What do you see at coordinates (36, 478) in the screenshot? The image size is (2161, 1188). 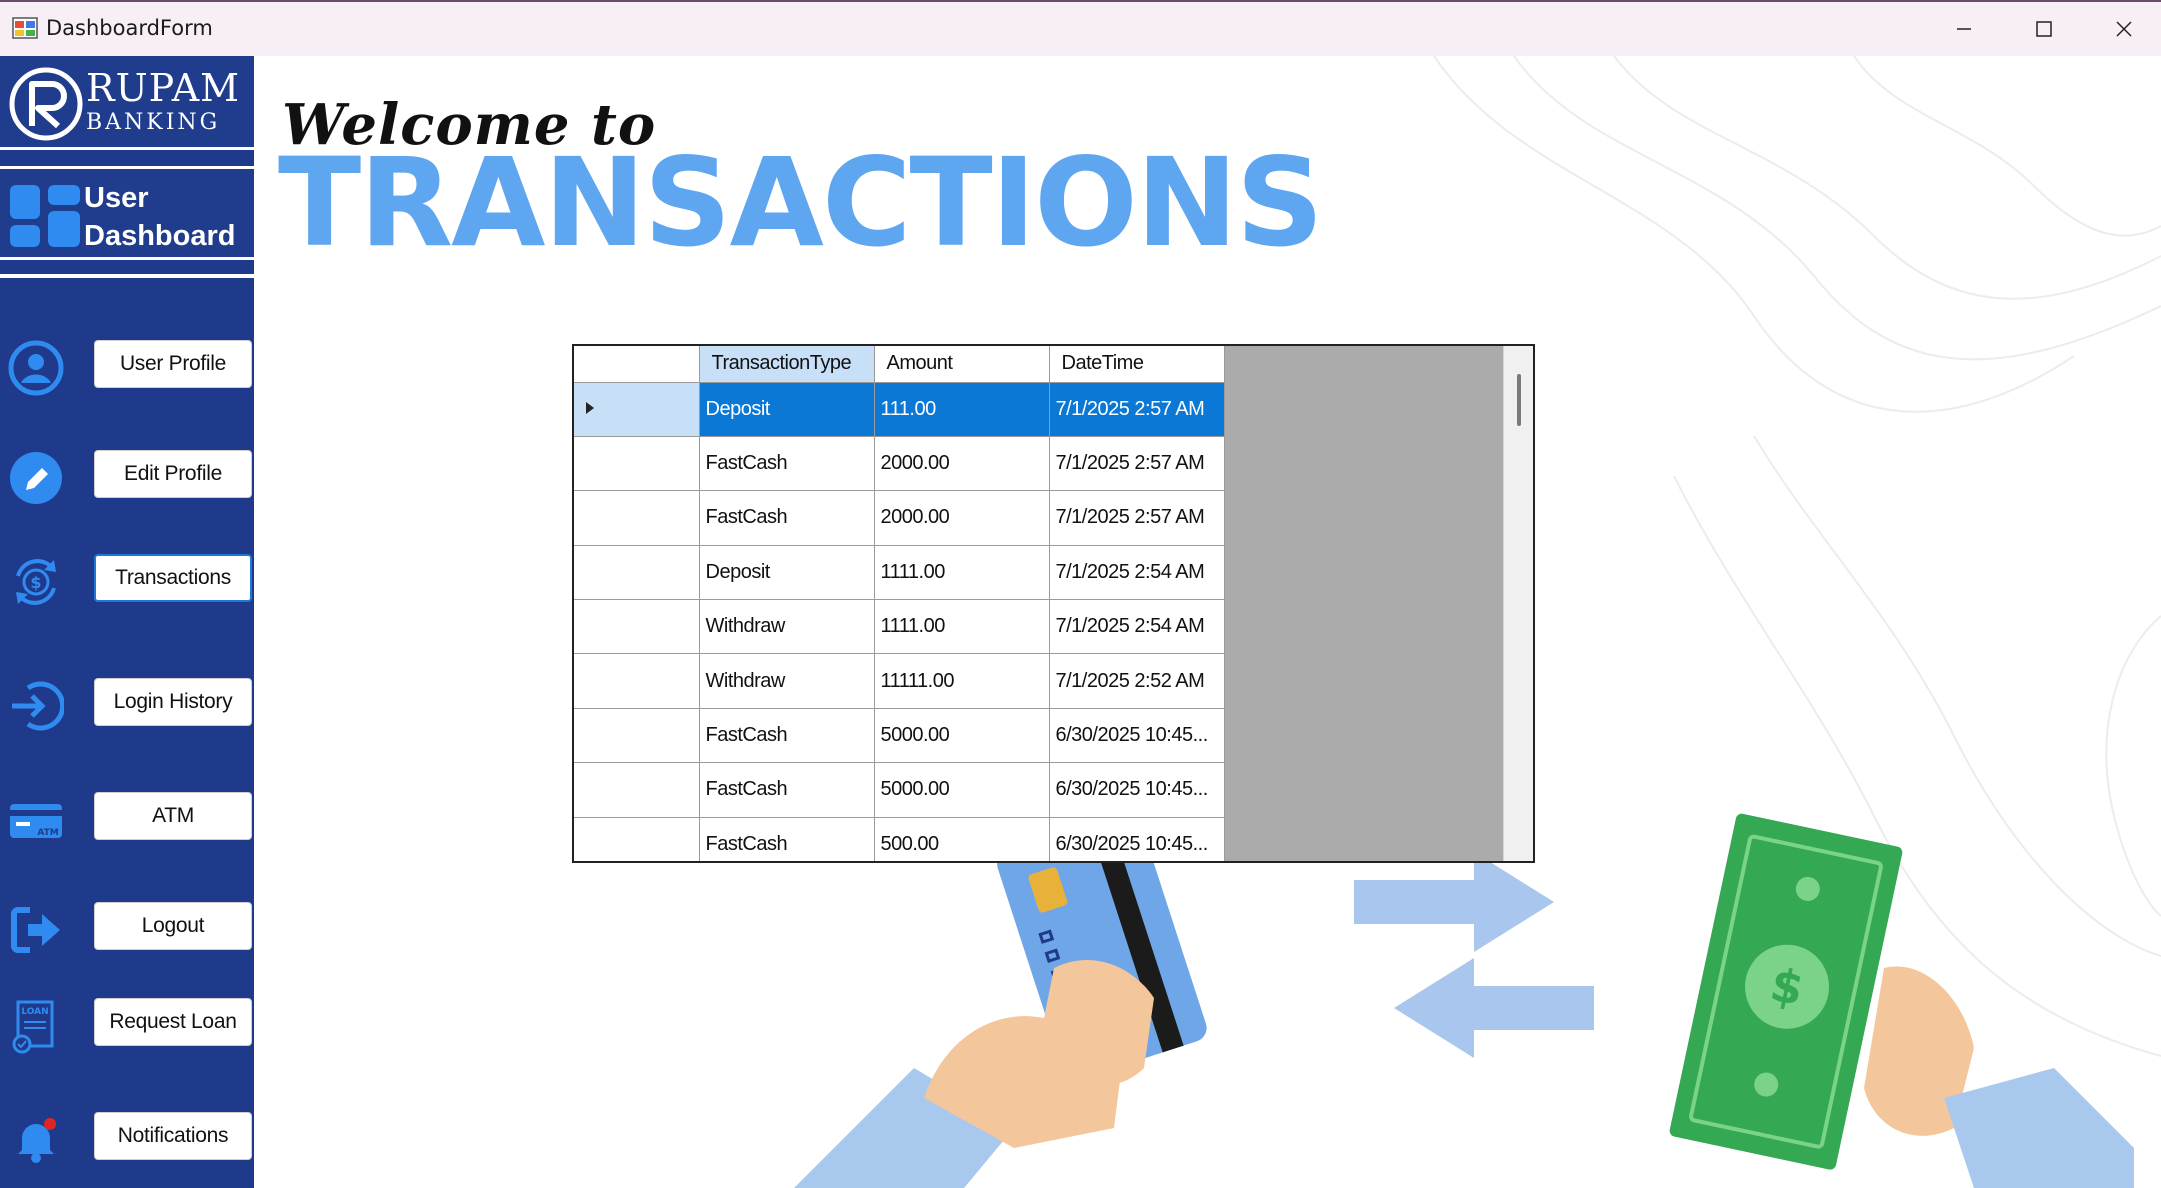 I see `pencil-icon` at bounding box center [36, 478].